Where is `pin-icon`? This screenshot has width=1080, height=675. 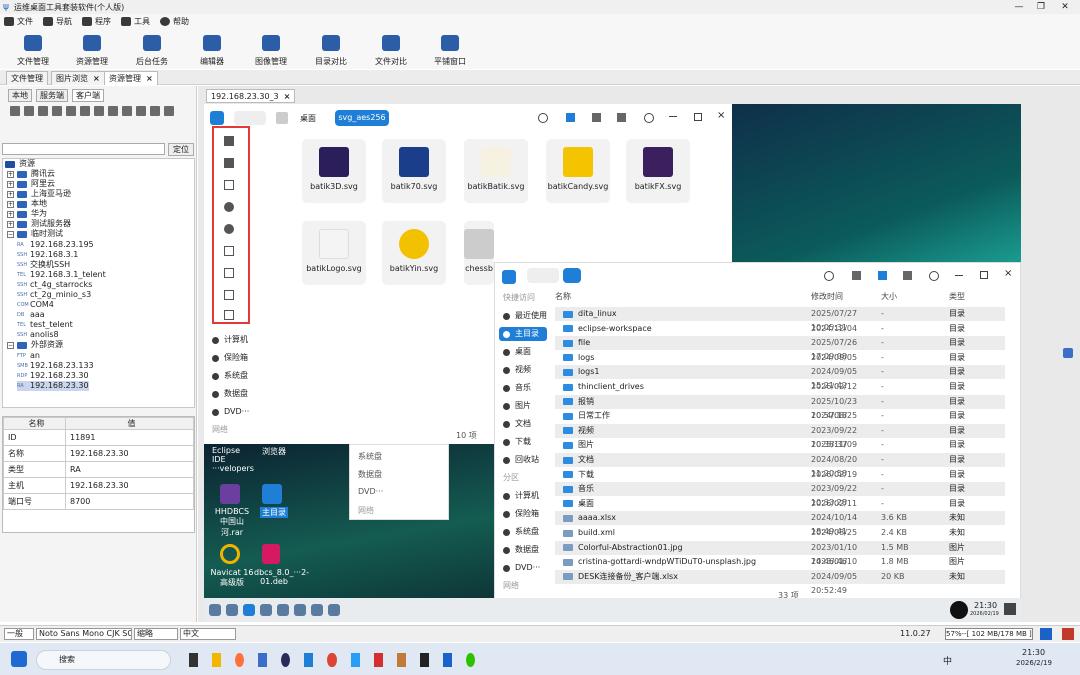 pin-icon is located at coordinates (229, 141).